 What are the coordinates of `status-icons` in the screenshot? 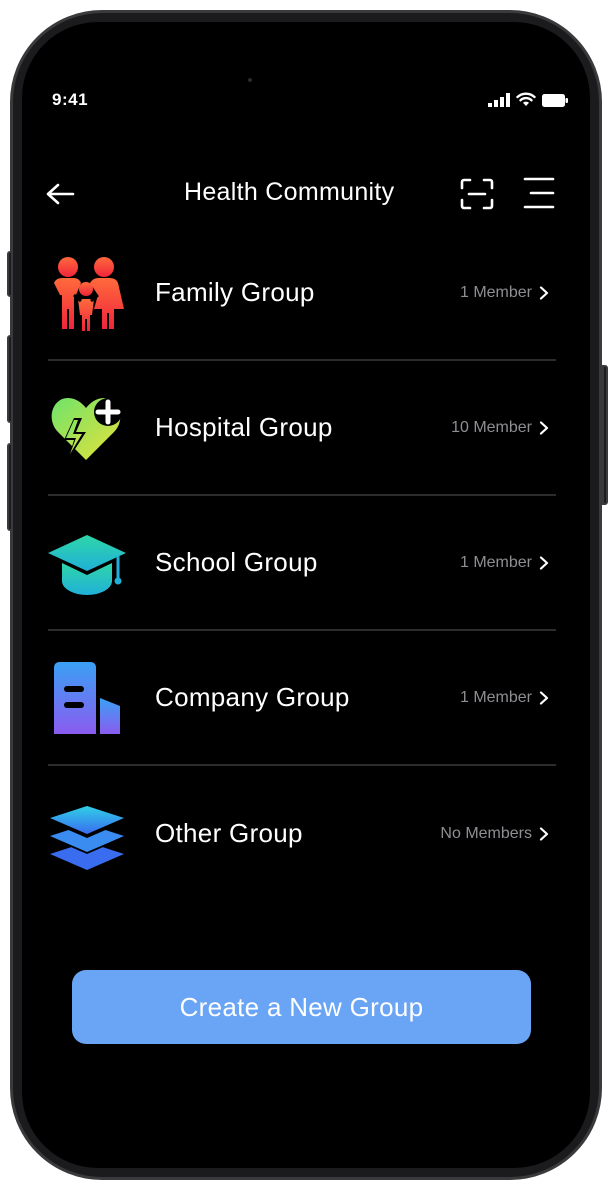 It's located at (528, 99).